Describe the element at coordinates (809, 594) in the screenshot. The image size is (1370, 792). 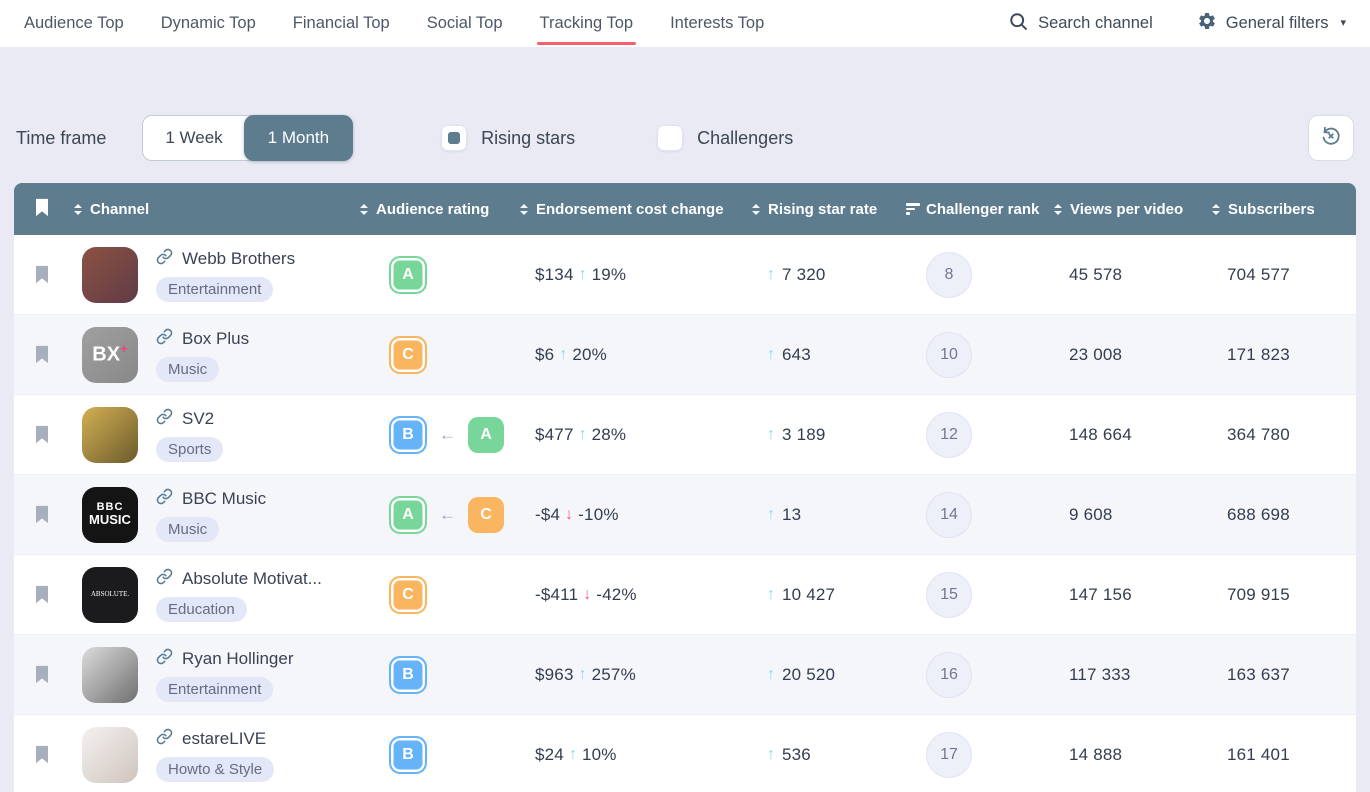
I see `rising-star-rate-value: 10 427` at that location.